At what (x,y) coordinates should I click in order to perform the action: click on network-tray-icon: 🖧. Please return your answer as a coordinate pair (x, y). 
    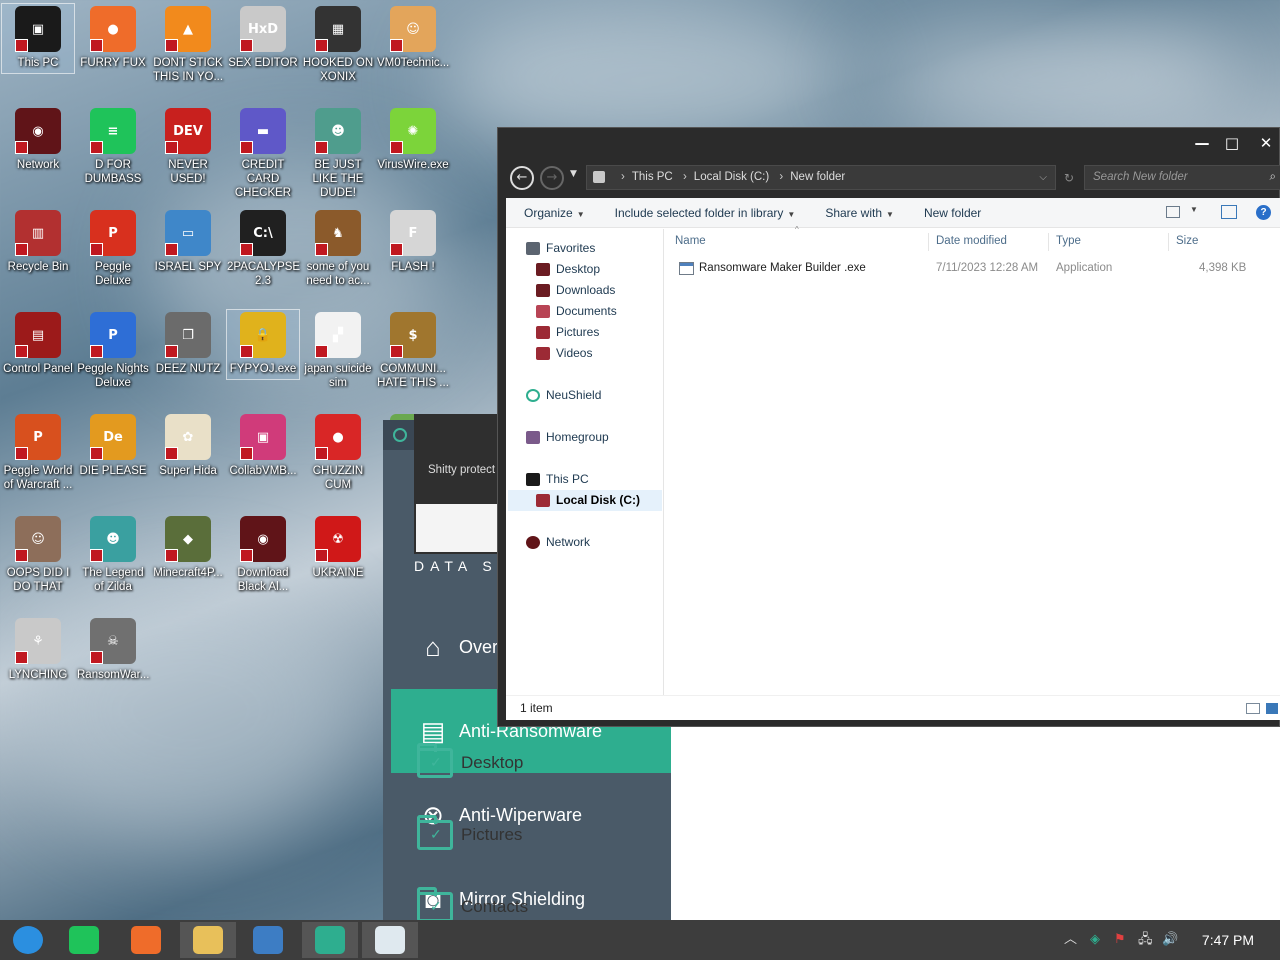
    Looking at the image, I should click on (1145, 940).